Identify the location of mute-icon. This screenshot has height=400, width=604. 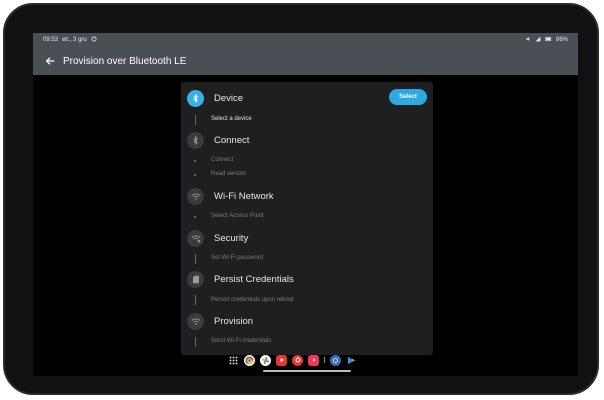
(528, 40).